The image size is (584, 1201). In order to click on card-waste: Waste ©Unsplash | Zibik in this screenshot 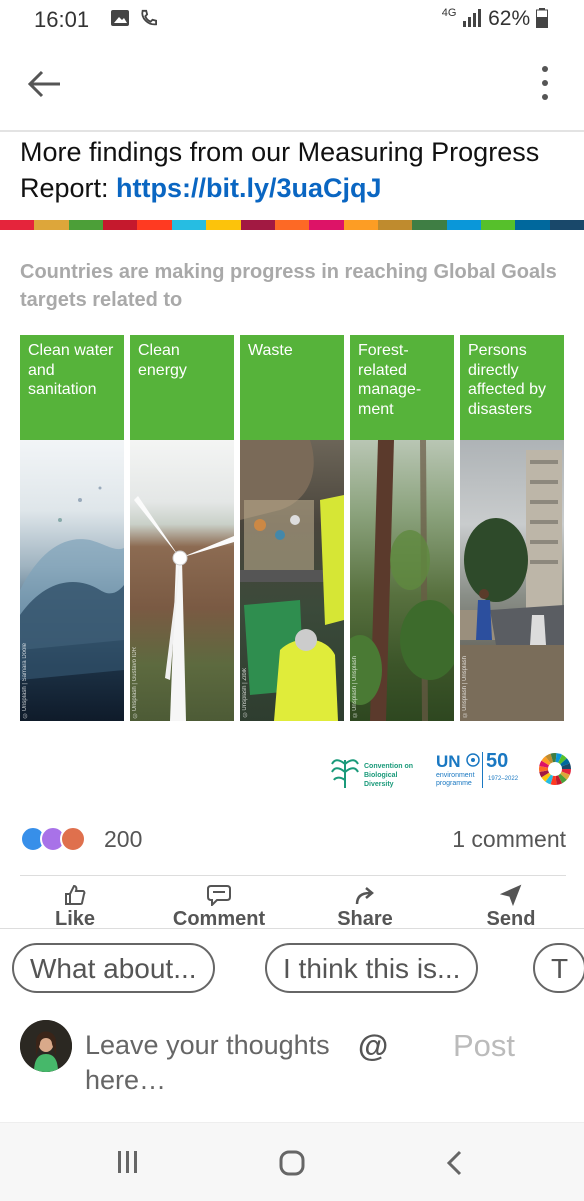, I will do `click(292, 528)`.